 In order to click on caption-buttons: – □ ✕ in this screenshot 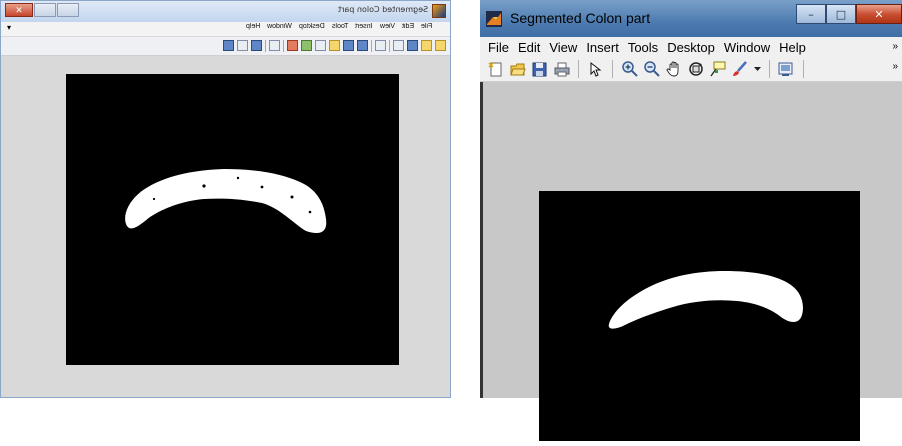, I will do `click(849, 14)`.